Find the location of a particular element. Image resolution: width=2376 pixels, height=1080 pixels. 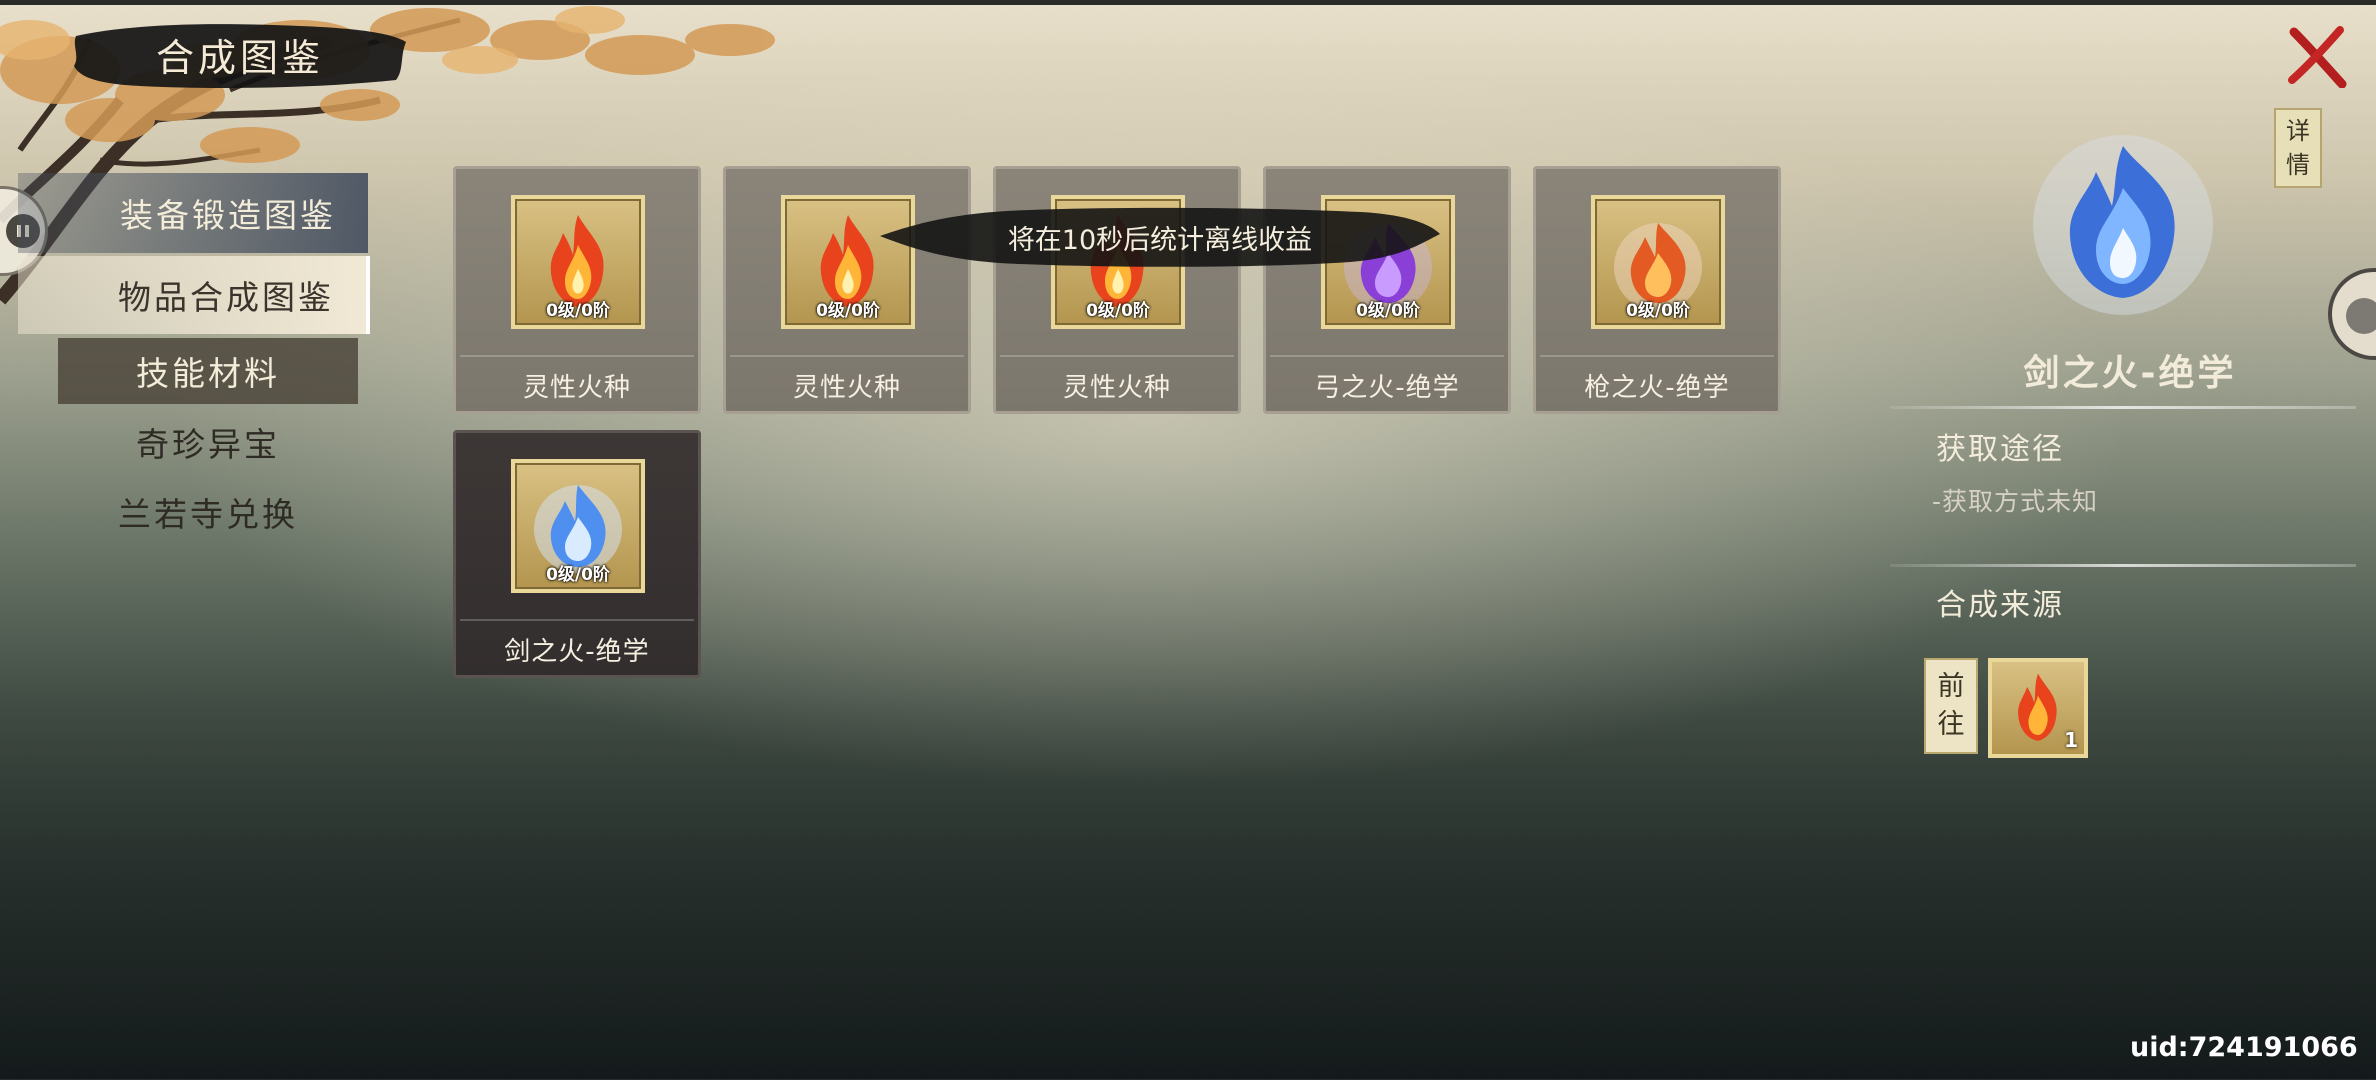

item-name: 剑之火-绝学 is located at coordinates (577, 651).